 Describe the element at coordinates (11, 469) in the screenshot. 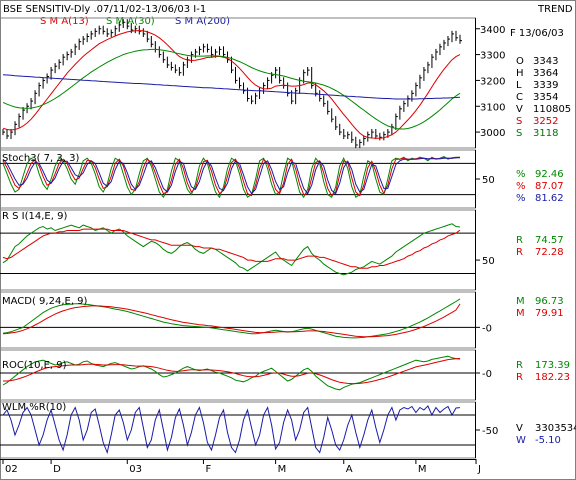

I see `x-tick-label-0: 02` at that location.